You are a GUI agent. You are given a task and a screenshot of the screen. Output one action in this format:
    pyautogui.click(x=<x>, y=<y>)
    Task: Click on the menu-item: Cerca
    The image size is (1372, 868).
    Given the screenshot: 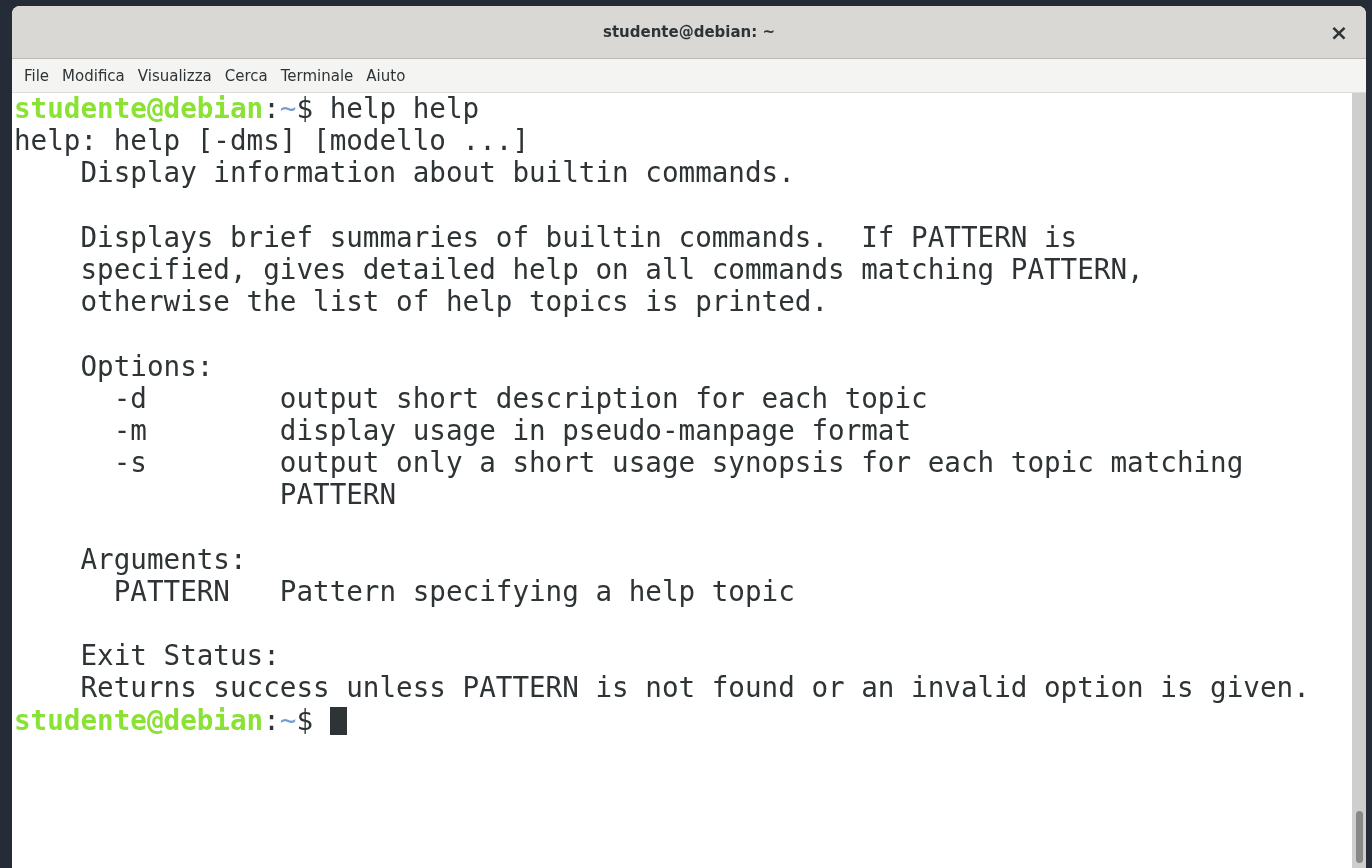 What is the action you would take?
    pyautogui.click(x=247, y=75)
    